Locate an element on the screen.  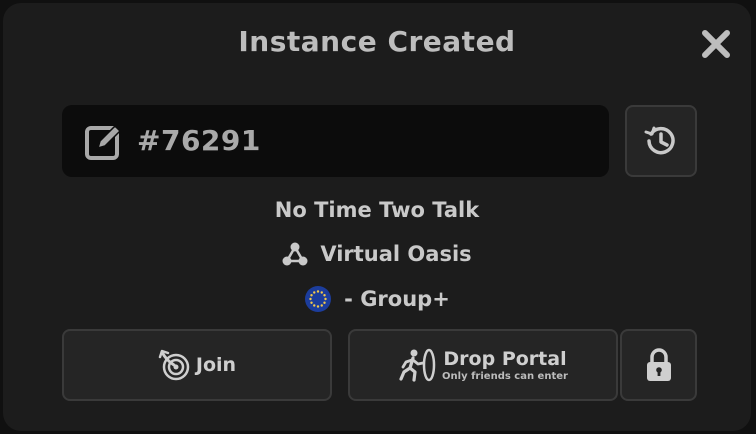
instance-id-field: #76291 is located at coordinates (335, 141).